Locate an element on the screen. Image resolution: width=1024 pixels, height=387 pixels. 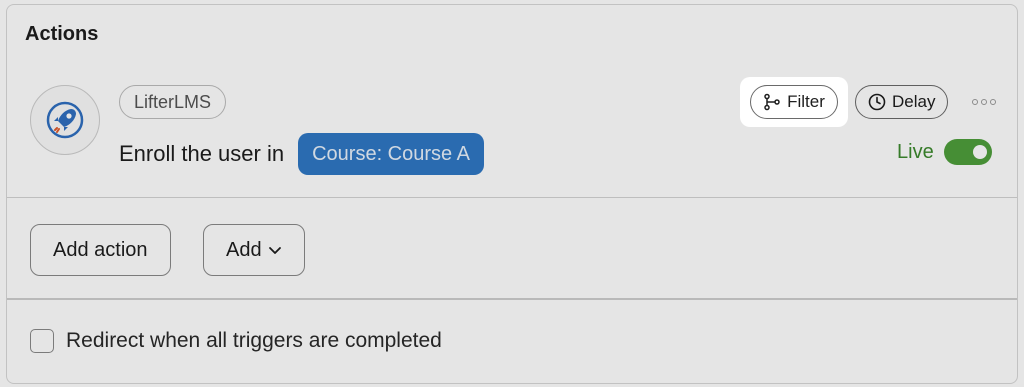
delay-button: Delay is located at coordinates (902, 102).